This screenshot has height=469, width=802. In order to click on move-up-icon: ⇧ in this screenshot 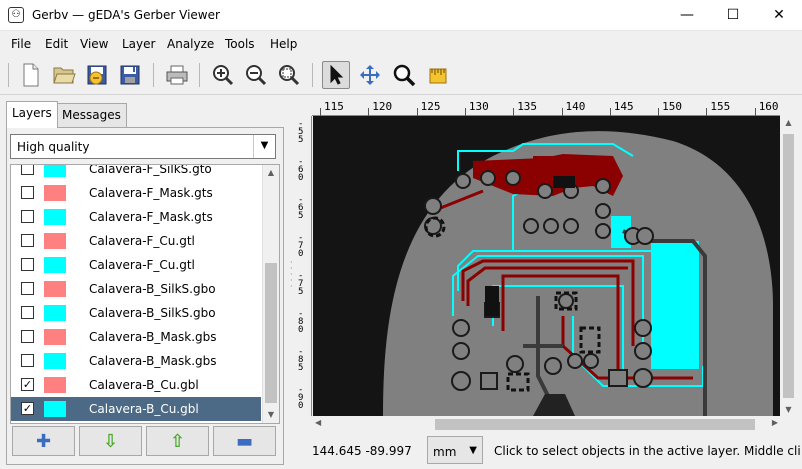, I will do `click(177, 441)`.